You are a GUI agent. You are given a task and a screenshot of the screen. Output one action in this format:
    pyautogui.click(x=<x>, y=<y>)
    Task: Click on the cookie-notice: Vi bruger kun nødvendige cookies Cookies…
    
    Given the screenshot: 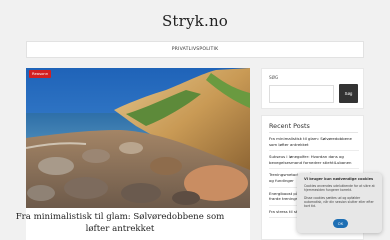 What is the action you would take?
    pyautogui.click(x=339, y=203)
    